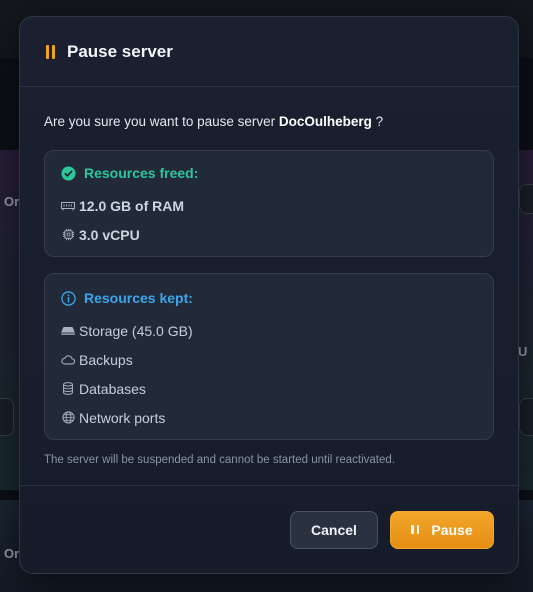  I want to click on database-icon, so click(68, 388).